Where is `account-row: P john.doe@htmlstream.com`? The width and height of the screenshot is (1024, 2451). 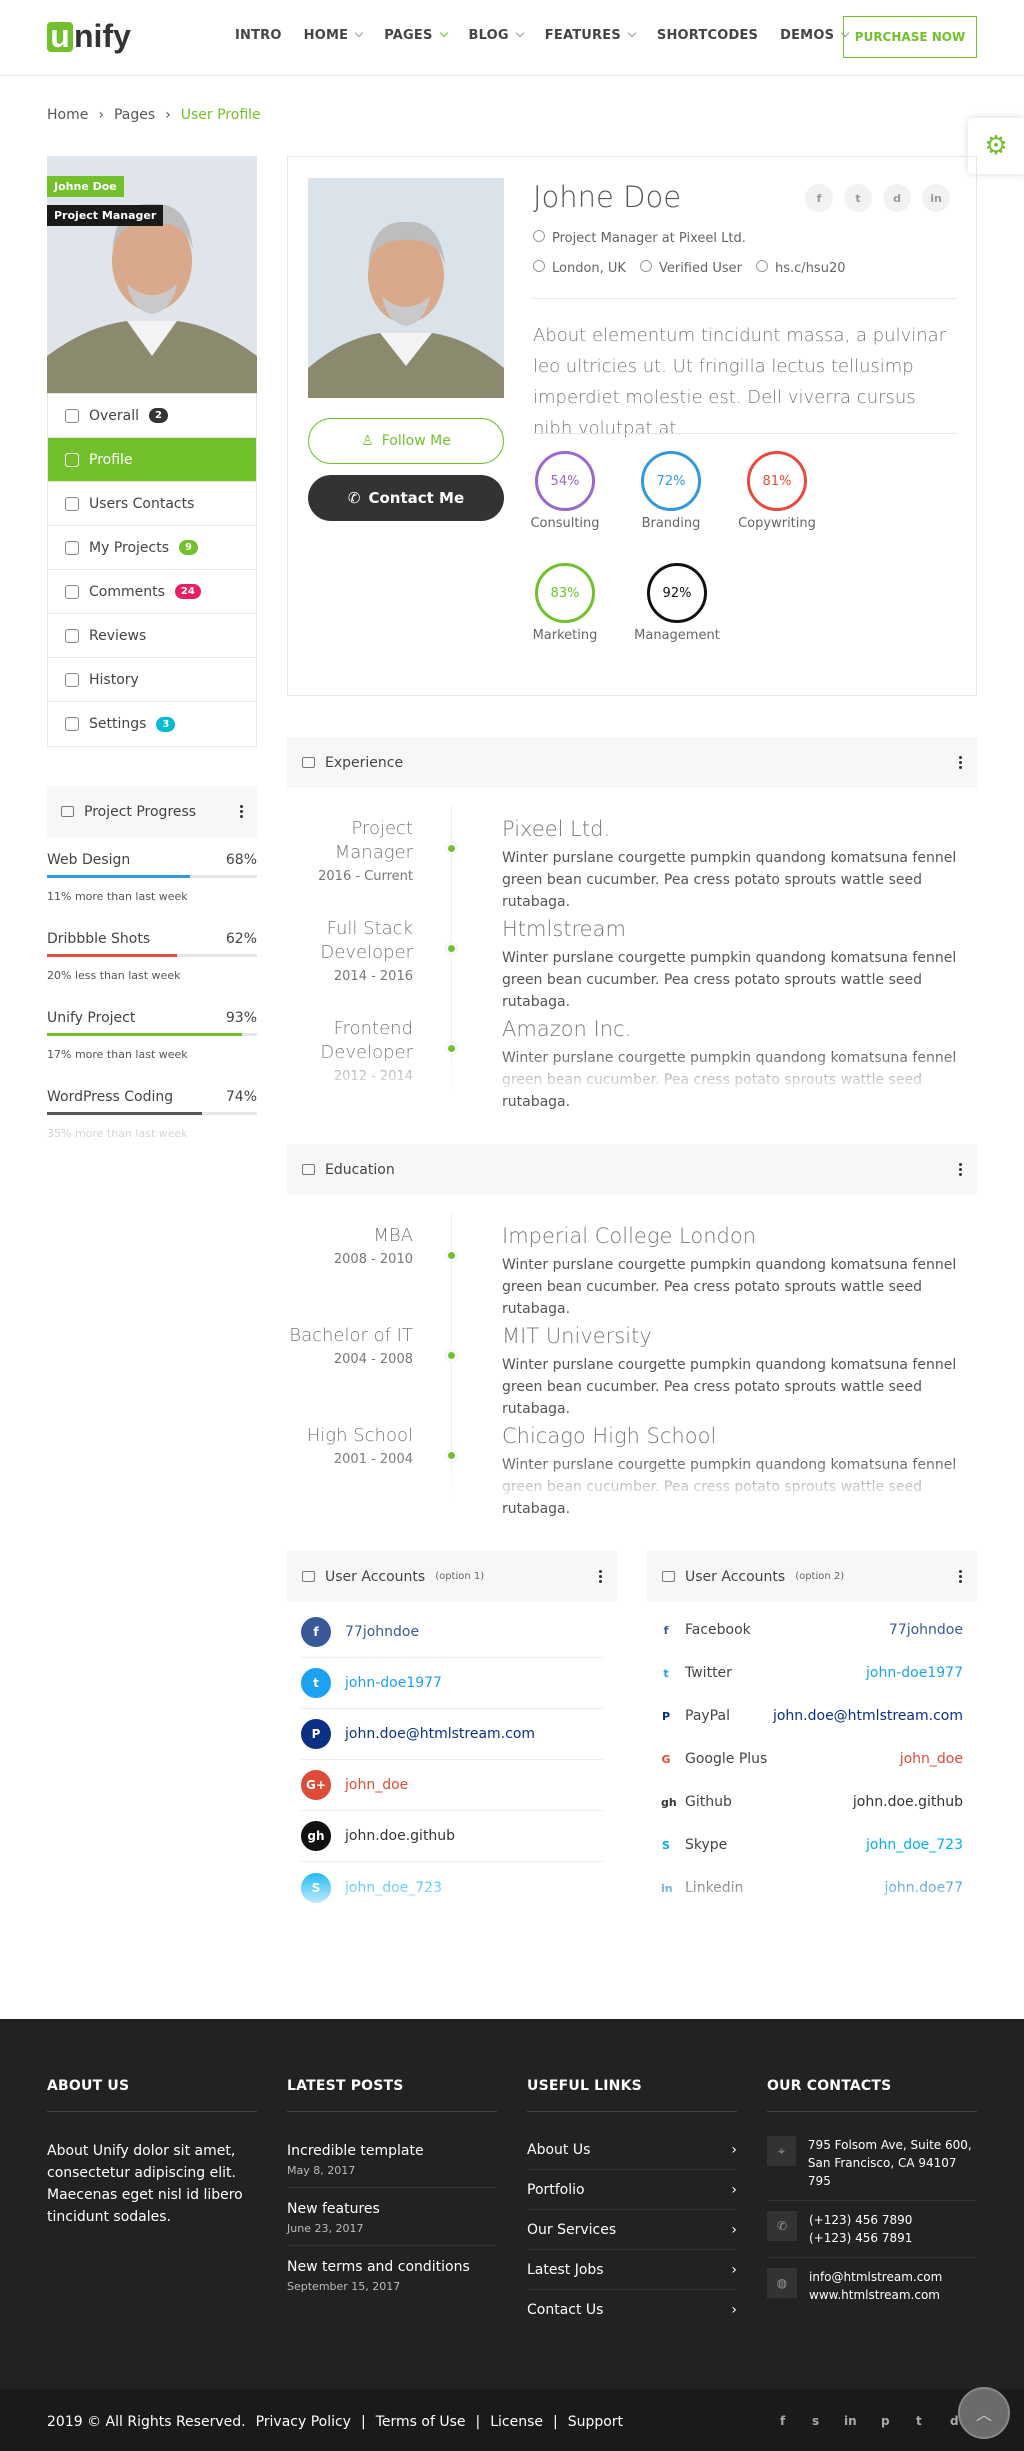 account-row: P john.doe@htmlstream.com is located at coordinates (452, 1734).